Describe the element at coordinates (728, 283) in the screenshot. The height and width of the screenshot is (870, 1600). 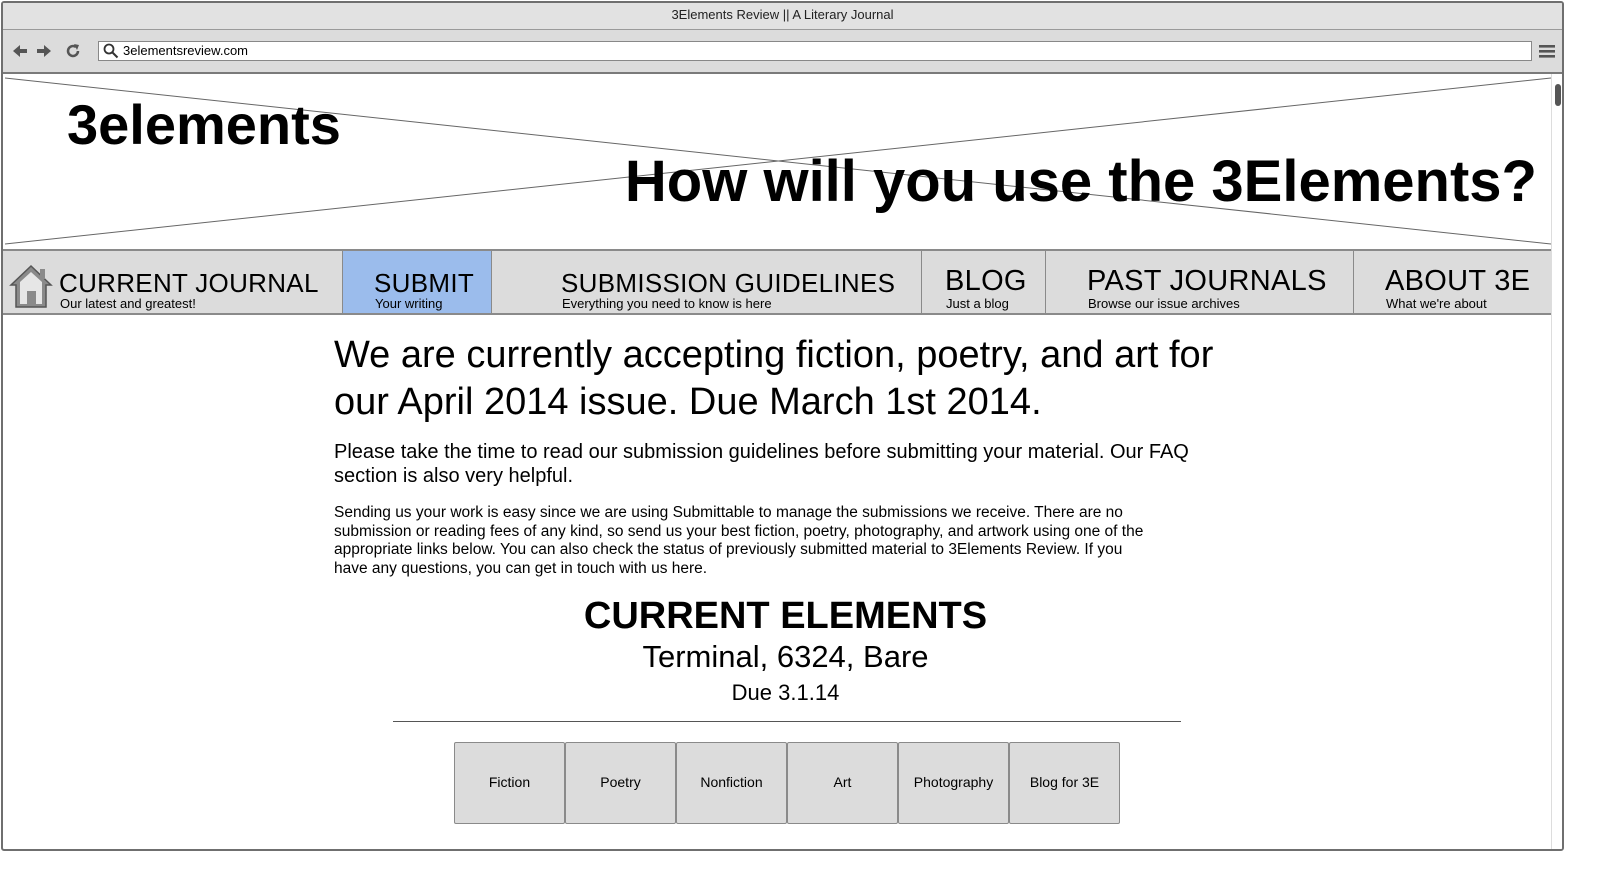
I see `nav-item-title: SUBMISSION GUIDELINES` at that location.